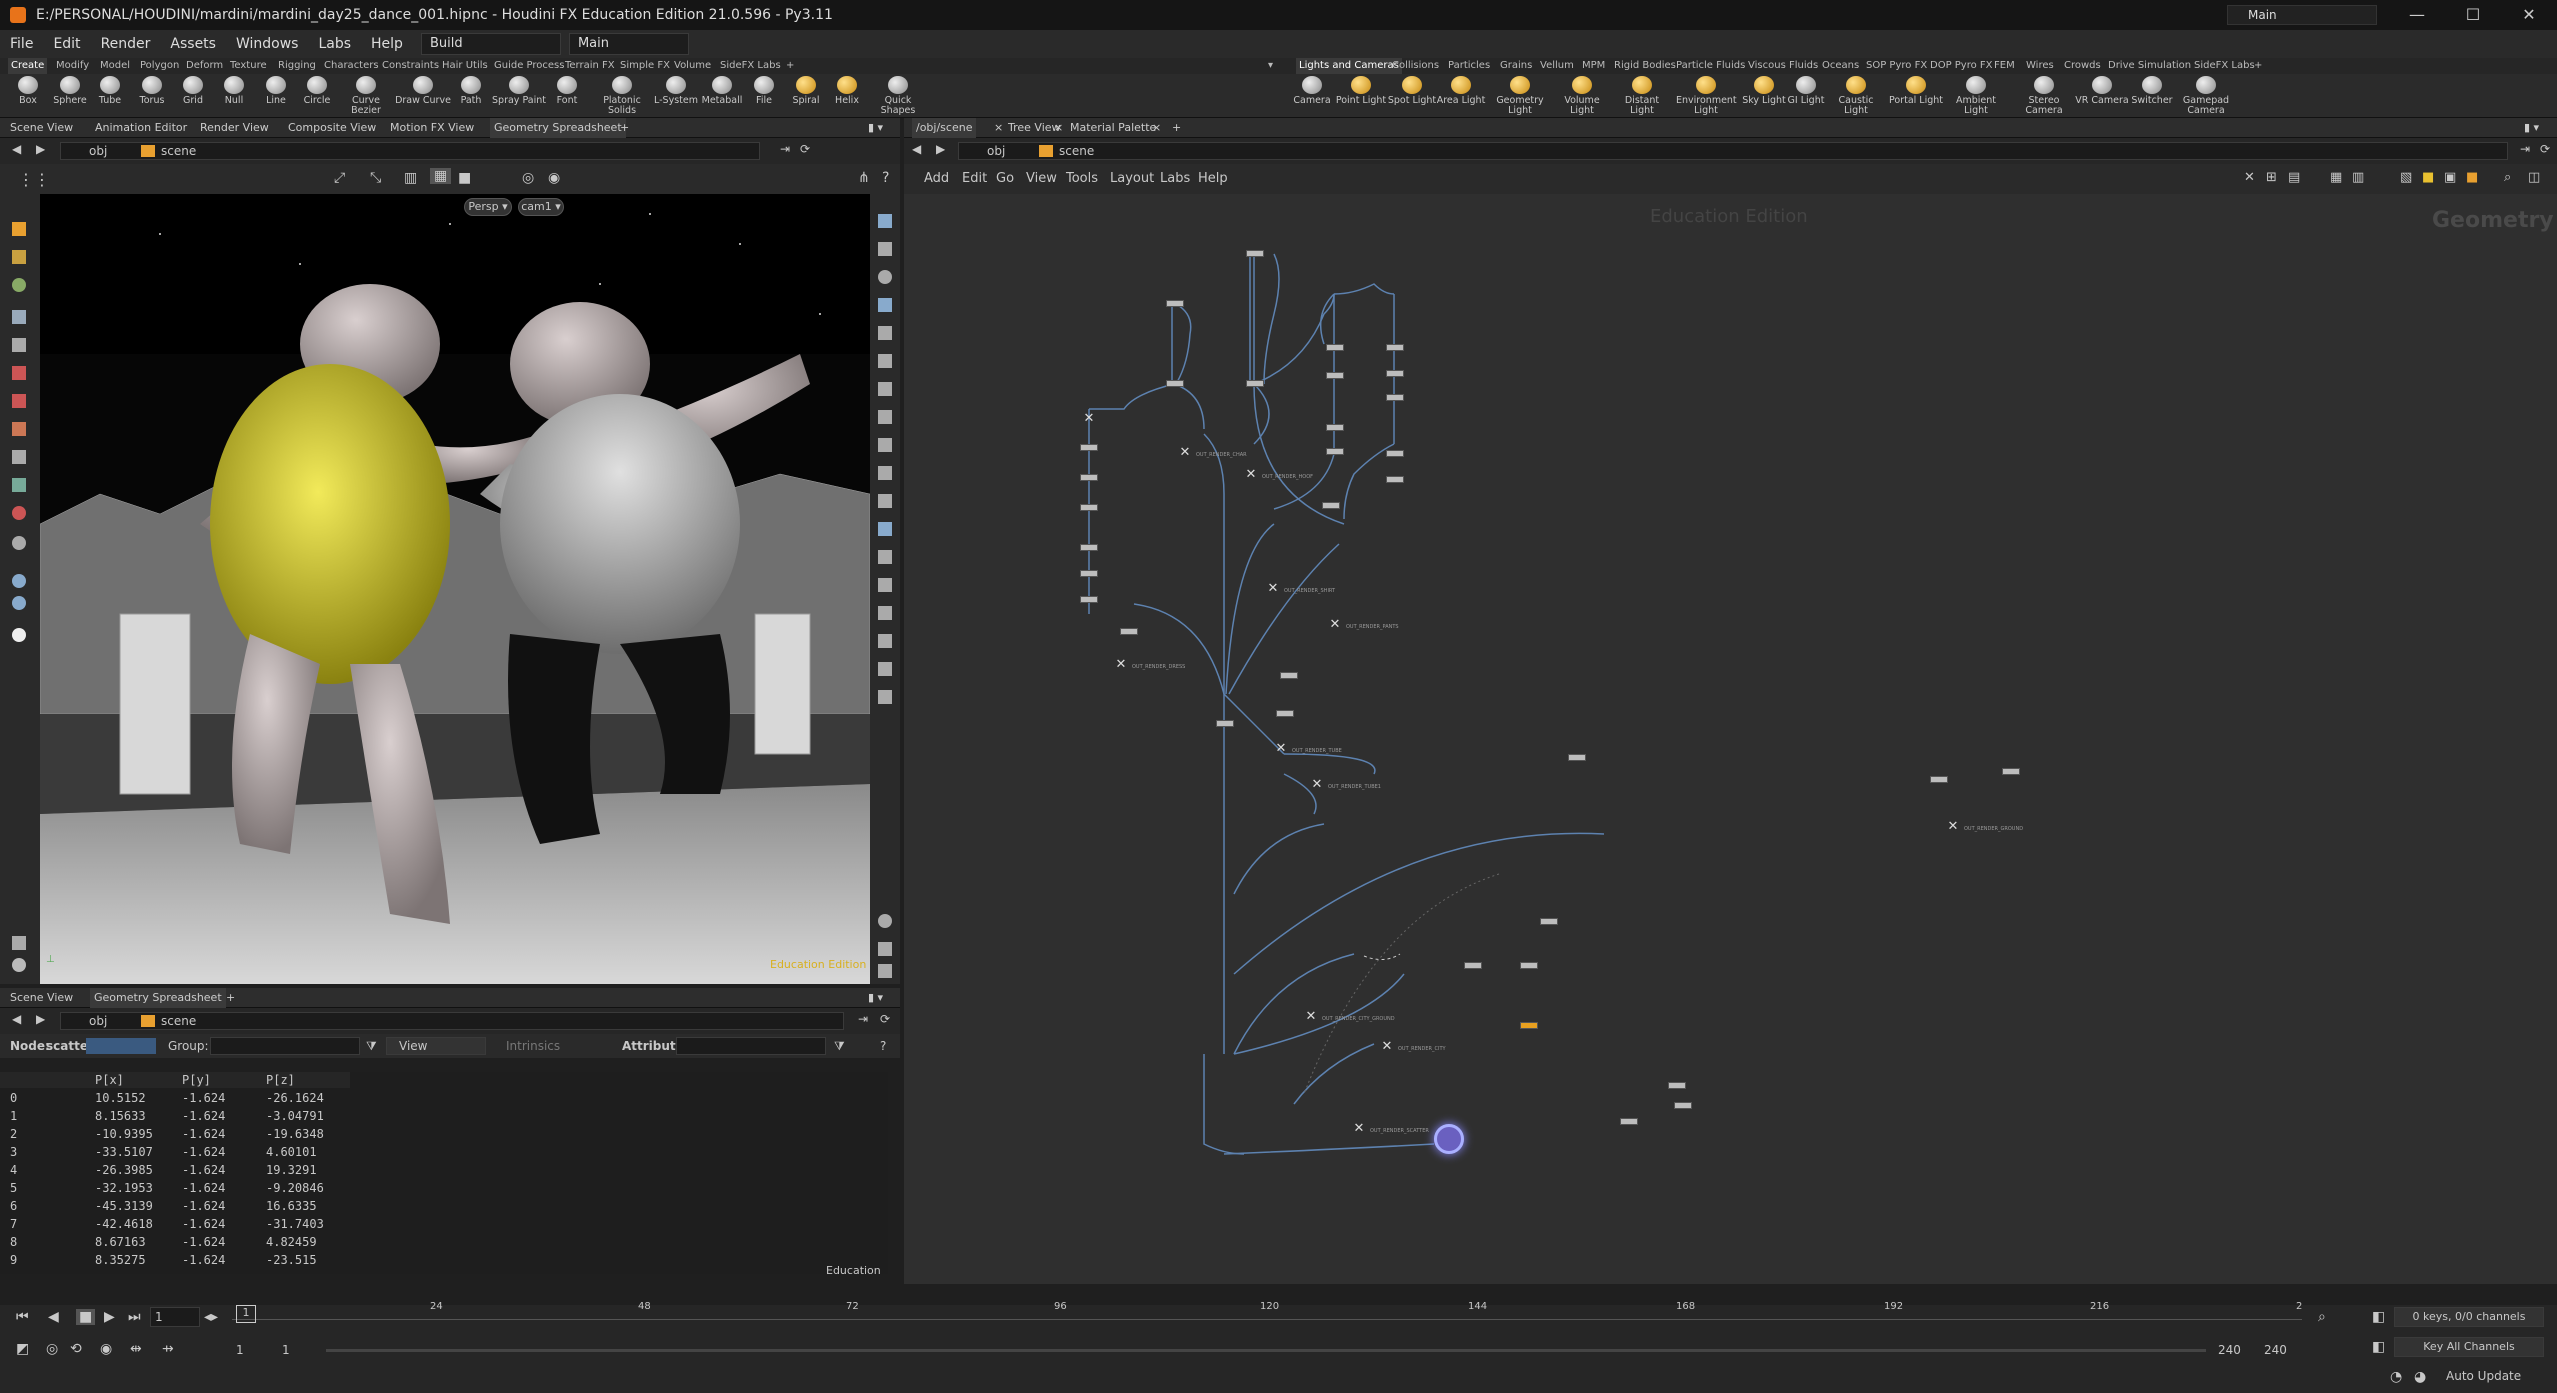 Image resolution: width=2557 pixels, height=1393 pixels. I want to click on tool-platonic-solids: Platonic Solids, so click(622, 96).